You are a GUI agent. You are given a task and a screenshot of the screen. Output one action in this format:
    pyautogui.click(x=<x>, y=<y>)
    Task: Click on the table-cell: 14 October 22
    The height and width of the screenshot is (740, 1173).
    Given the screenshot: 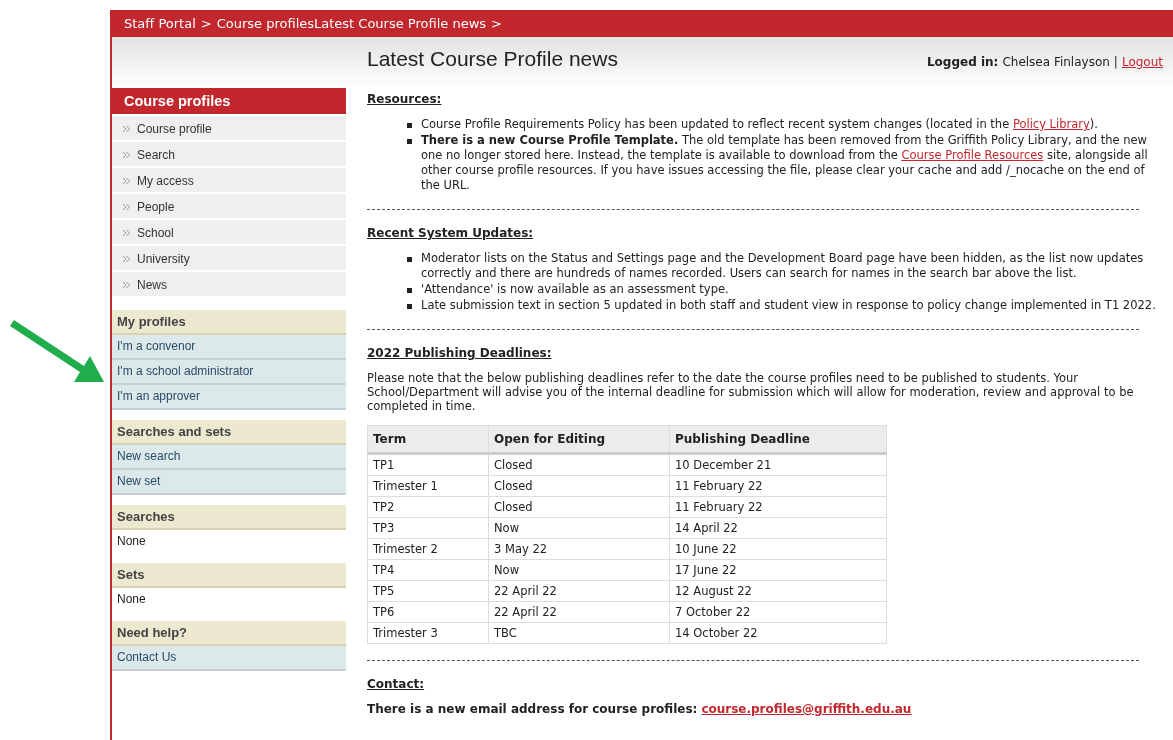 What is the action you would take?
    pyautogui.click(x=778, y=633)
    